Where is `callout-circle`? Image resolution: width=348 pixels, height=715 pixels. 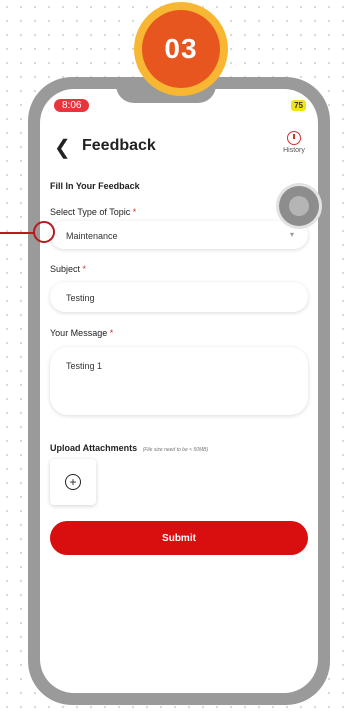 callout-circle is located at coordinates (44, 232).